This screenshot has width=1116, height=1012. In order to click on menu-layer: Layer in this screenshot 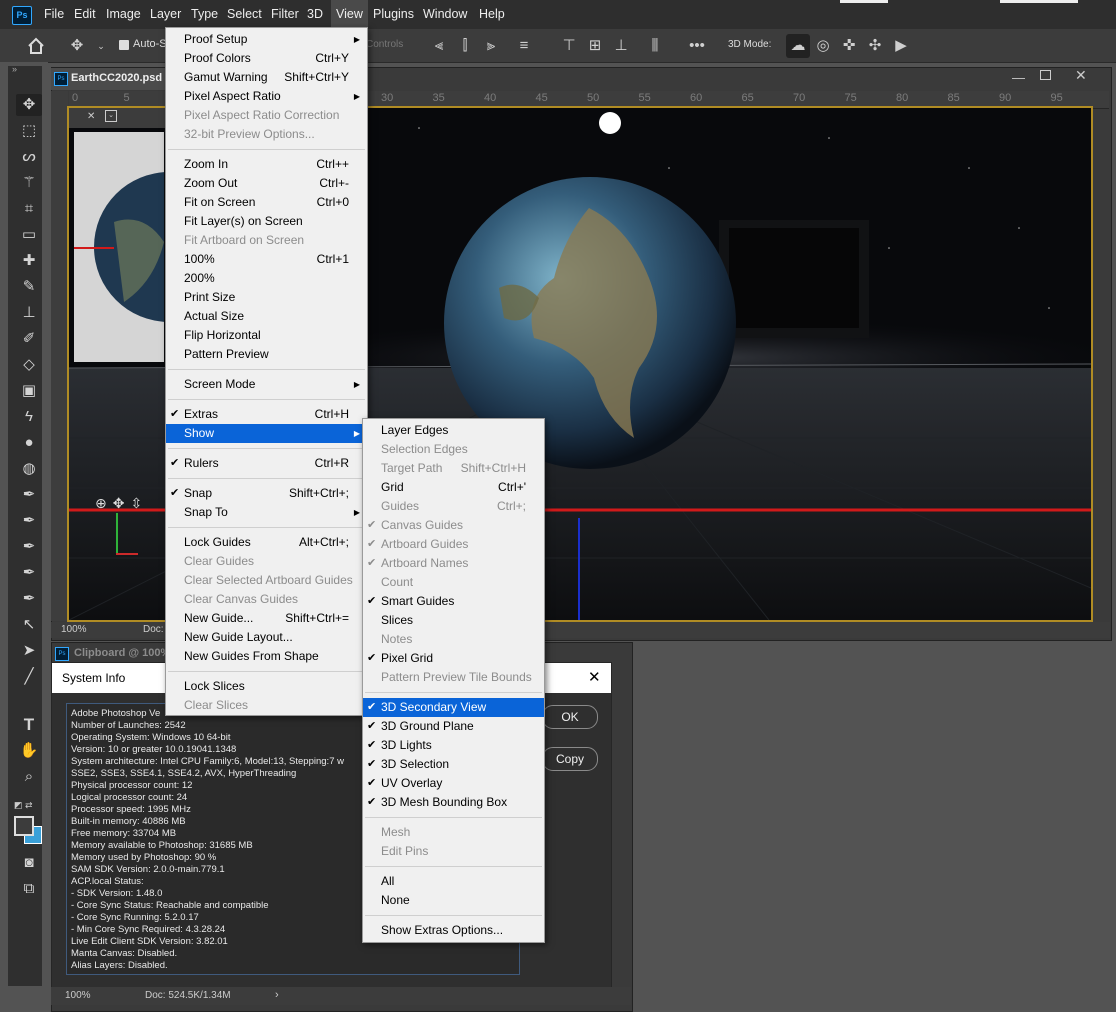, I will do `click(165, 14)`.